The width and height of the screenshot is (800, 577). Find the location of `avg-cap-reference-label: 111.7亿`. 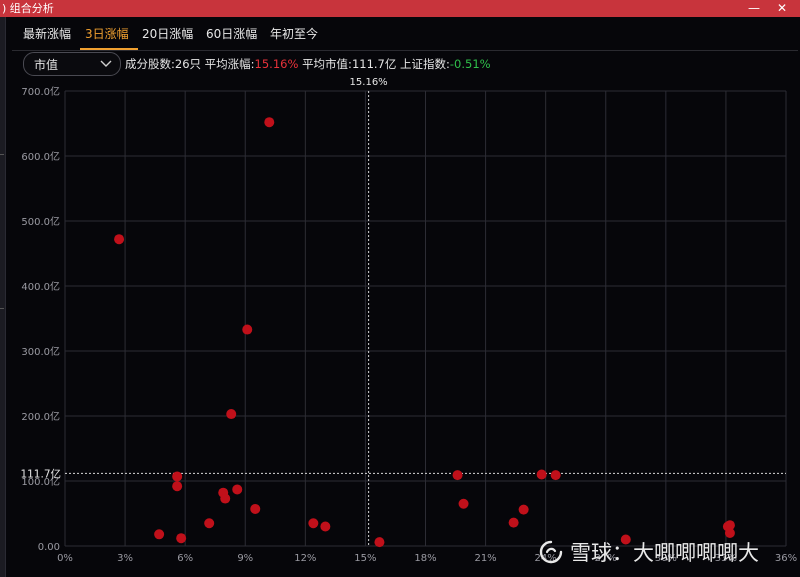

avg-cap-reference-label: 111.7亿 is located at coordinates (40, 473).